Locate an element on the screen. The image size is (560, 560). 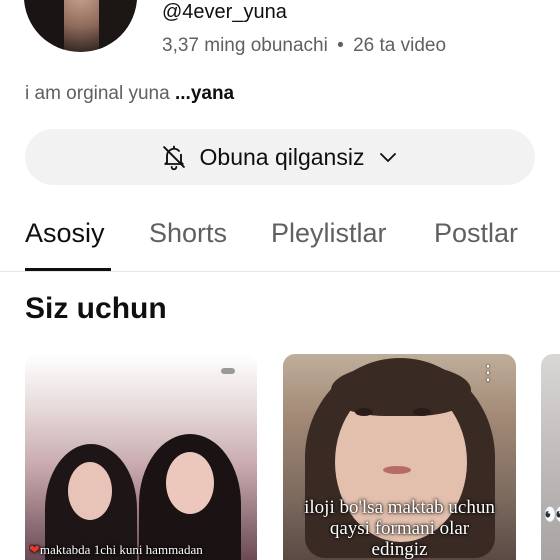
tab-home: Asosiy is located at coordinates (65, 233).